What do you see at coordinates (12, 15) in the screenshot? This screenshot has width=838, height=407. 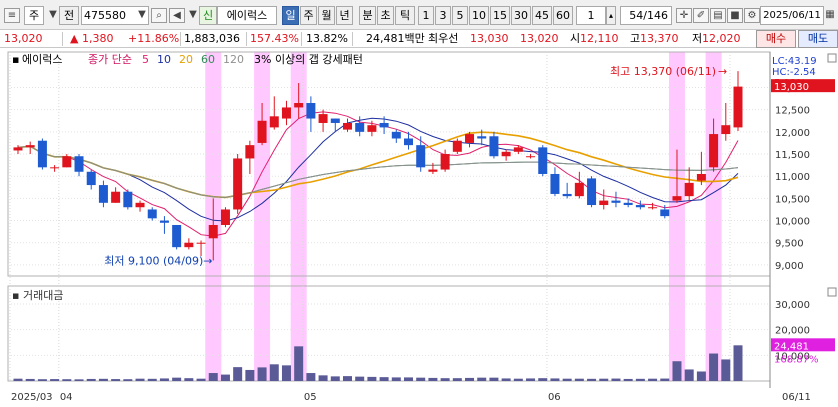 I see `chart-menu-icon: ≡` at bounding box center [12, 15].